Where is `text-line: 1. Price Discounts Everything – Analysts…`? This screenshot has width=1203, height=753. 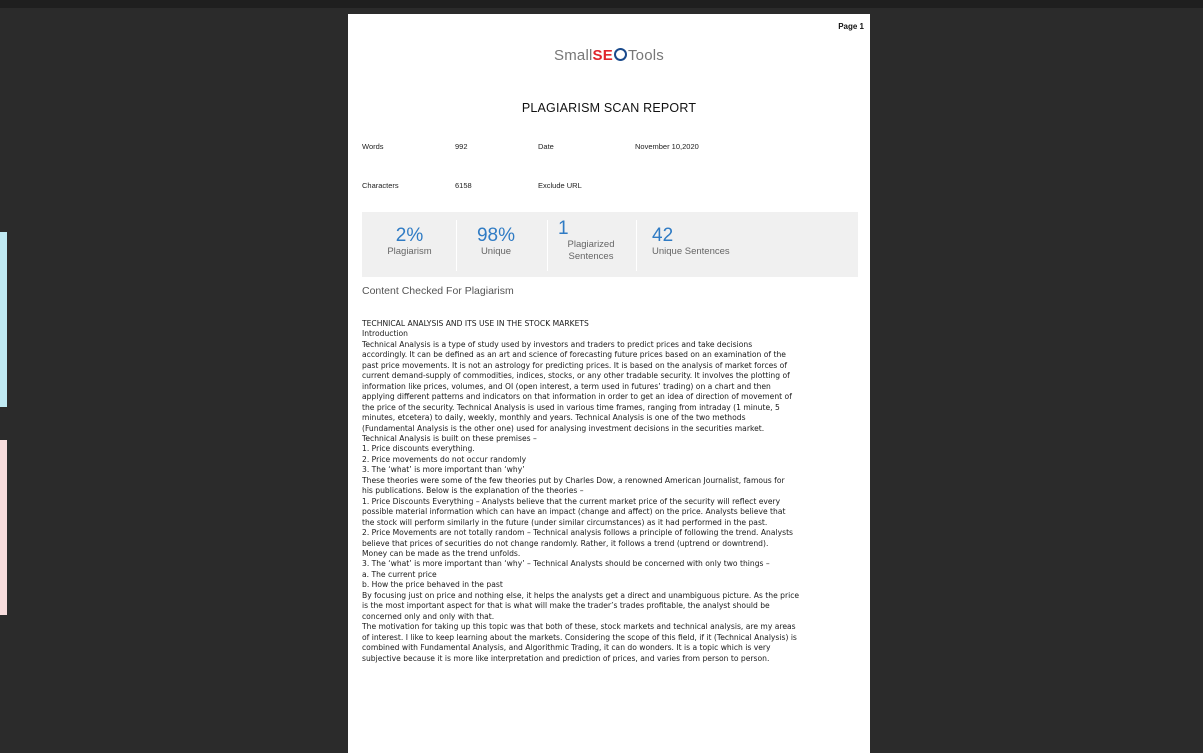
text-line: 1. Price Discounts Everything – Analysts… is located at coordinates (571, 501).